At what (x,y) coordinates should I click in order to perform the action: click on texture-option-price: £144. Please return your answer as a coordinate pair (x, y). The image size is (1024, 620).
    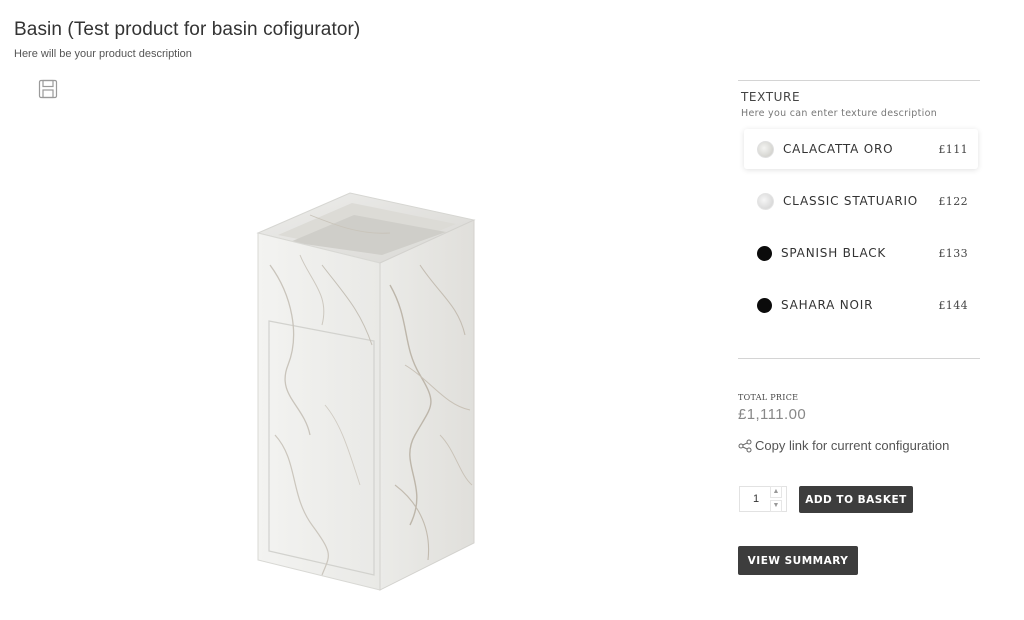
    Looking at the image, I should click on (953, 305).